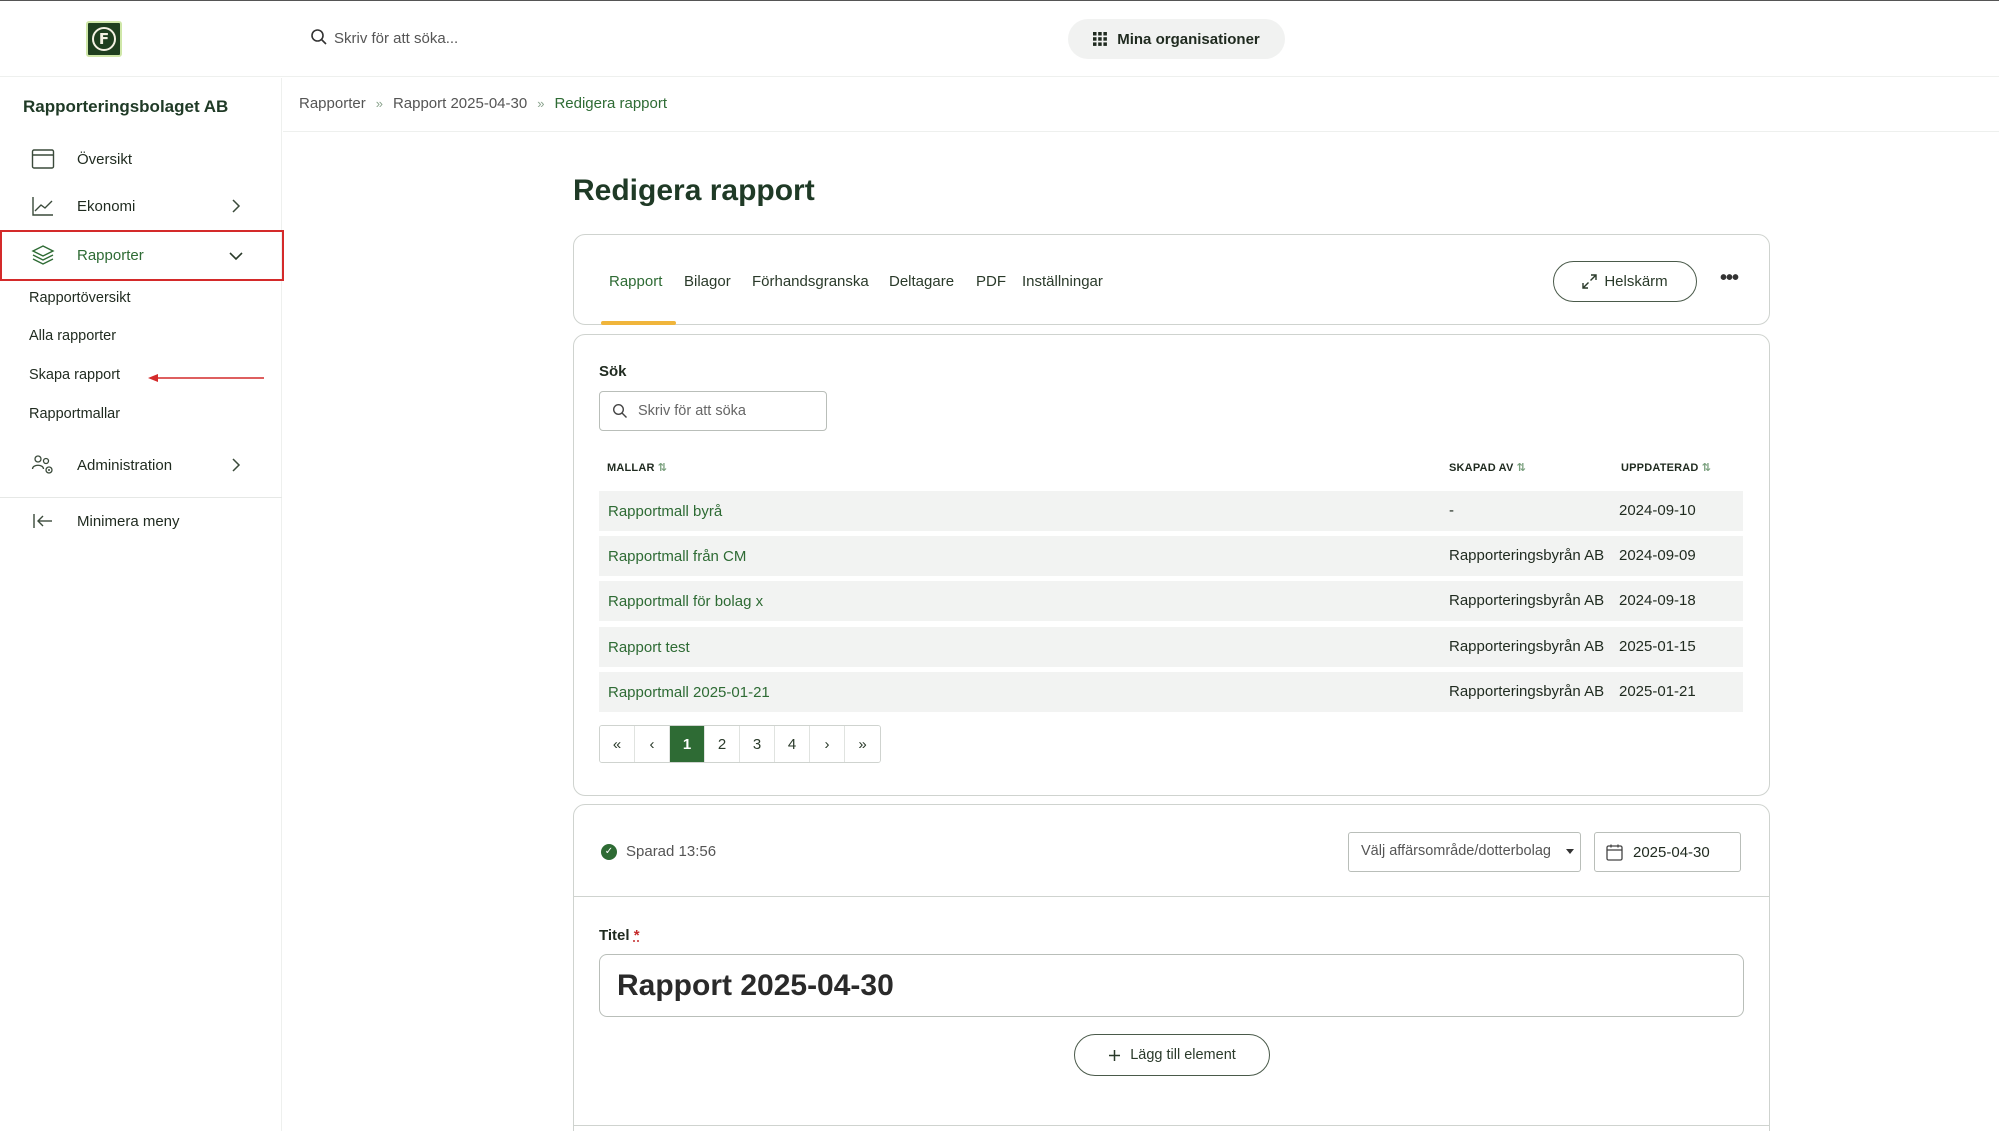  Describe the element at coordinates (665, 511) in the screenshot. I see `template-name: Rapportmall byrå` at that location.